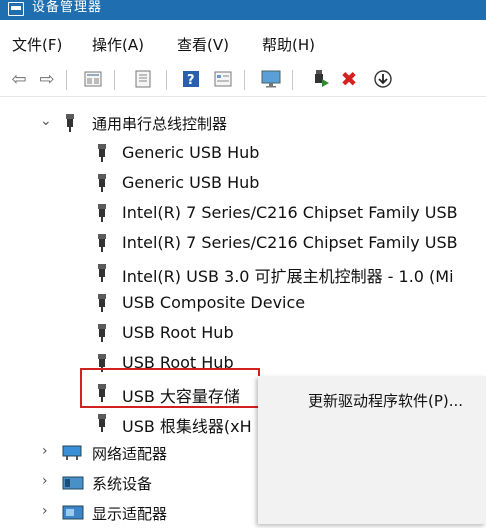  Describe the element at coordinates (19, 79) in the screenshot. I see `back-arrow-icon: ⇦` at that location.